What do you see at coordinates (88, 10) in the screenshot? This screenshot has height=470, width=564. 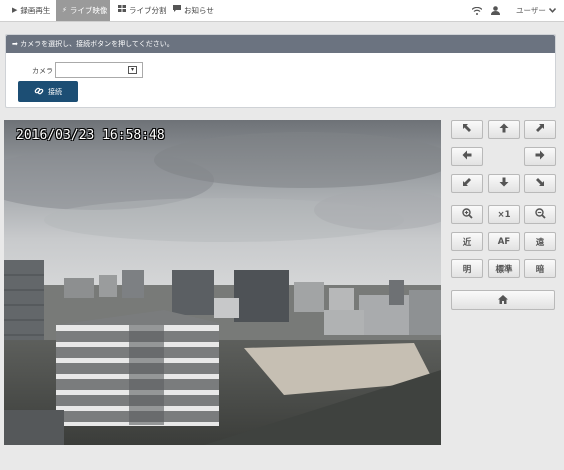 I see `tab-live-view-label: ライブ映像` at bounding box center [88, 10].